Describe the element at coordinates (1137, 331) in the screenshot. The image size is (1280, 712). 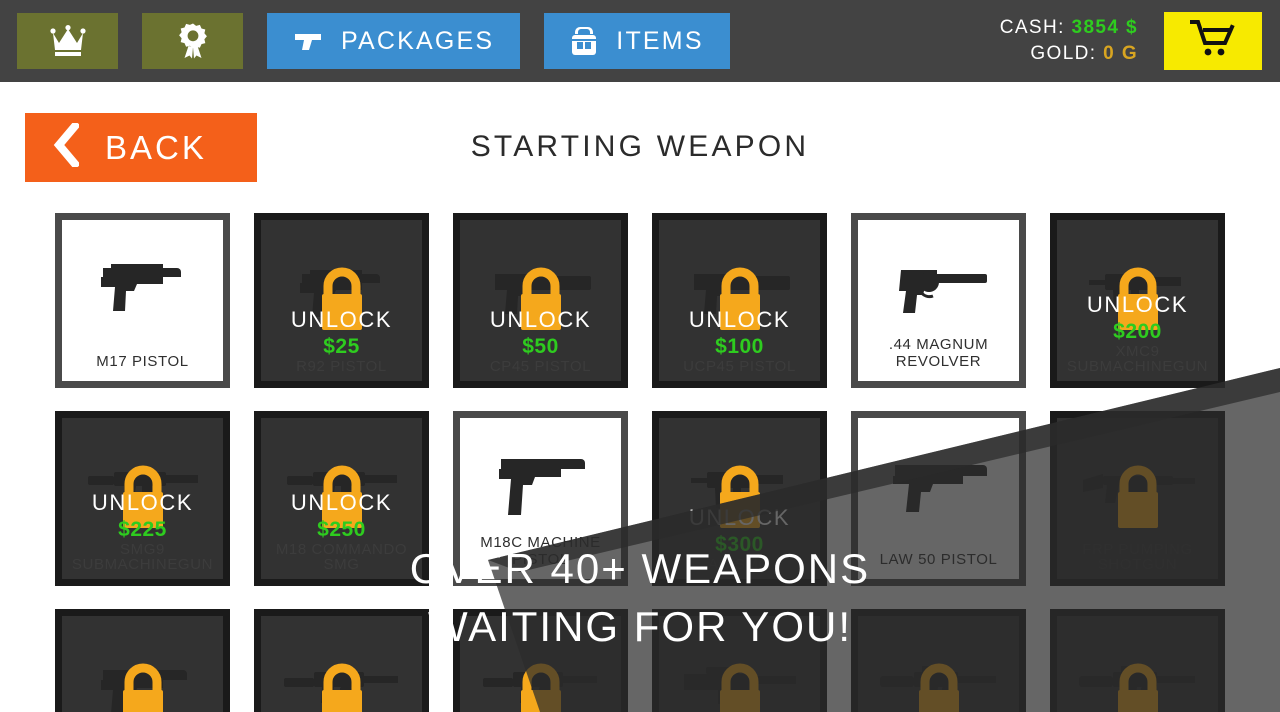
I see `unlock-price: $200` at that location.